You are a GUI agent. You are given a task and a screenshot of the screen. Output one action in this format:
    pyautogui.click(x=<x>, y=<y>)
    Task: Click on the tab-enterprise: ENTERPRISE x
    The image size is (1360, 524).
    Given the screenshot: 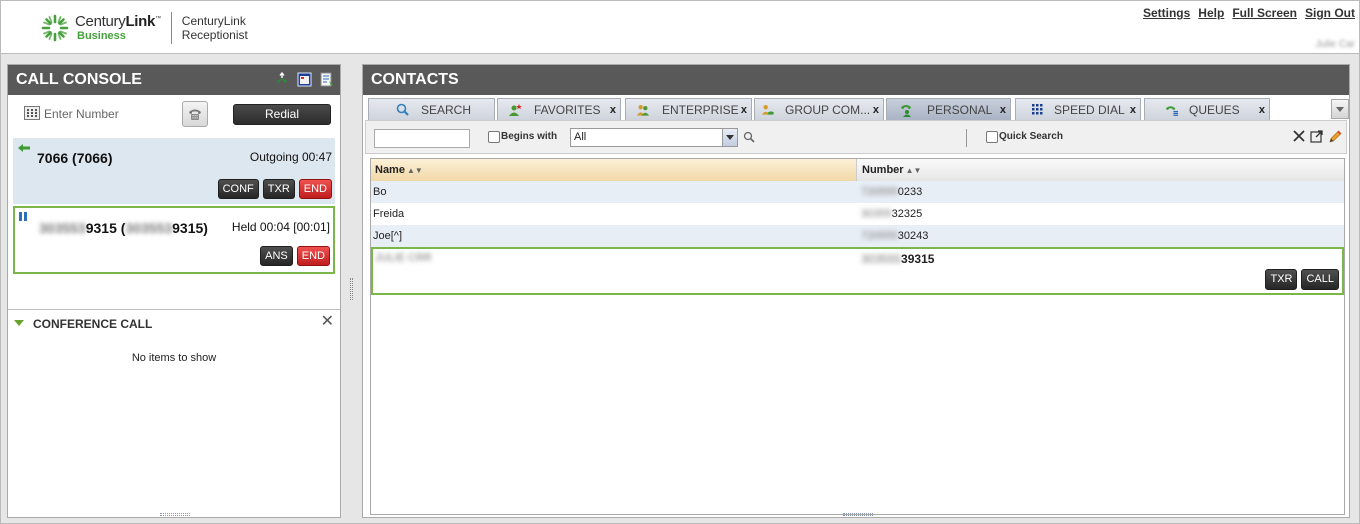 What is the action you would take?
    pyautogui.click(x=688, y=109)
    